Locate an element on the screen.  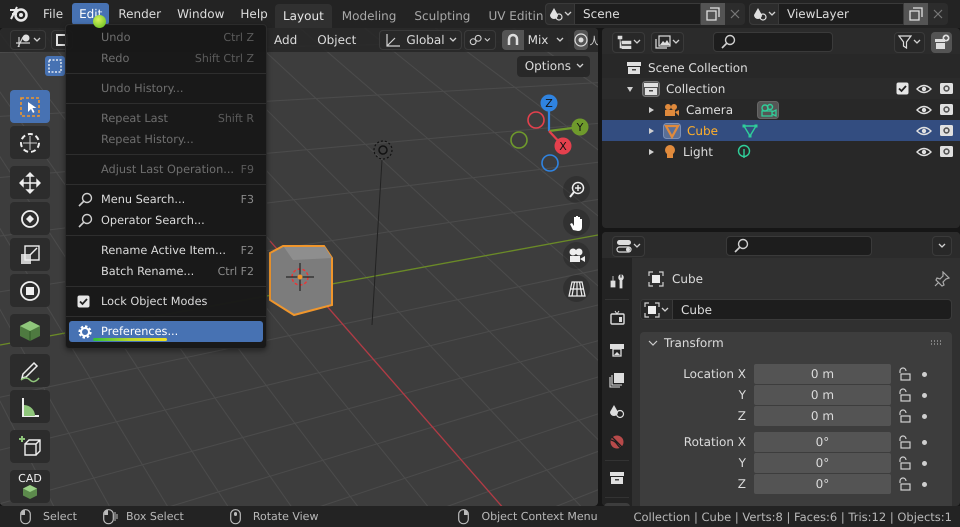
menu-item: Render is located at coordinates (139, 14).